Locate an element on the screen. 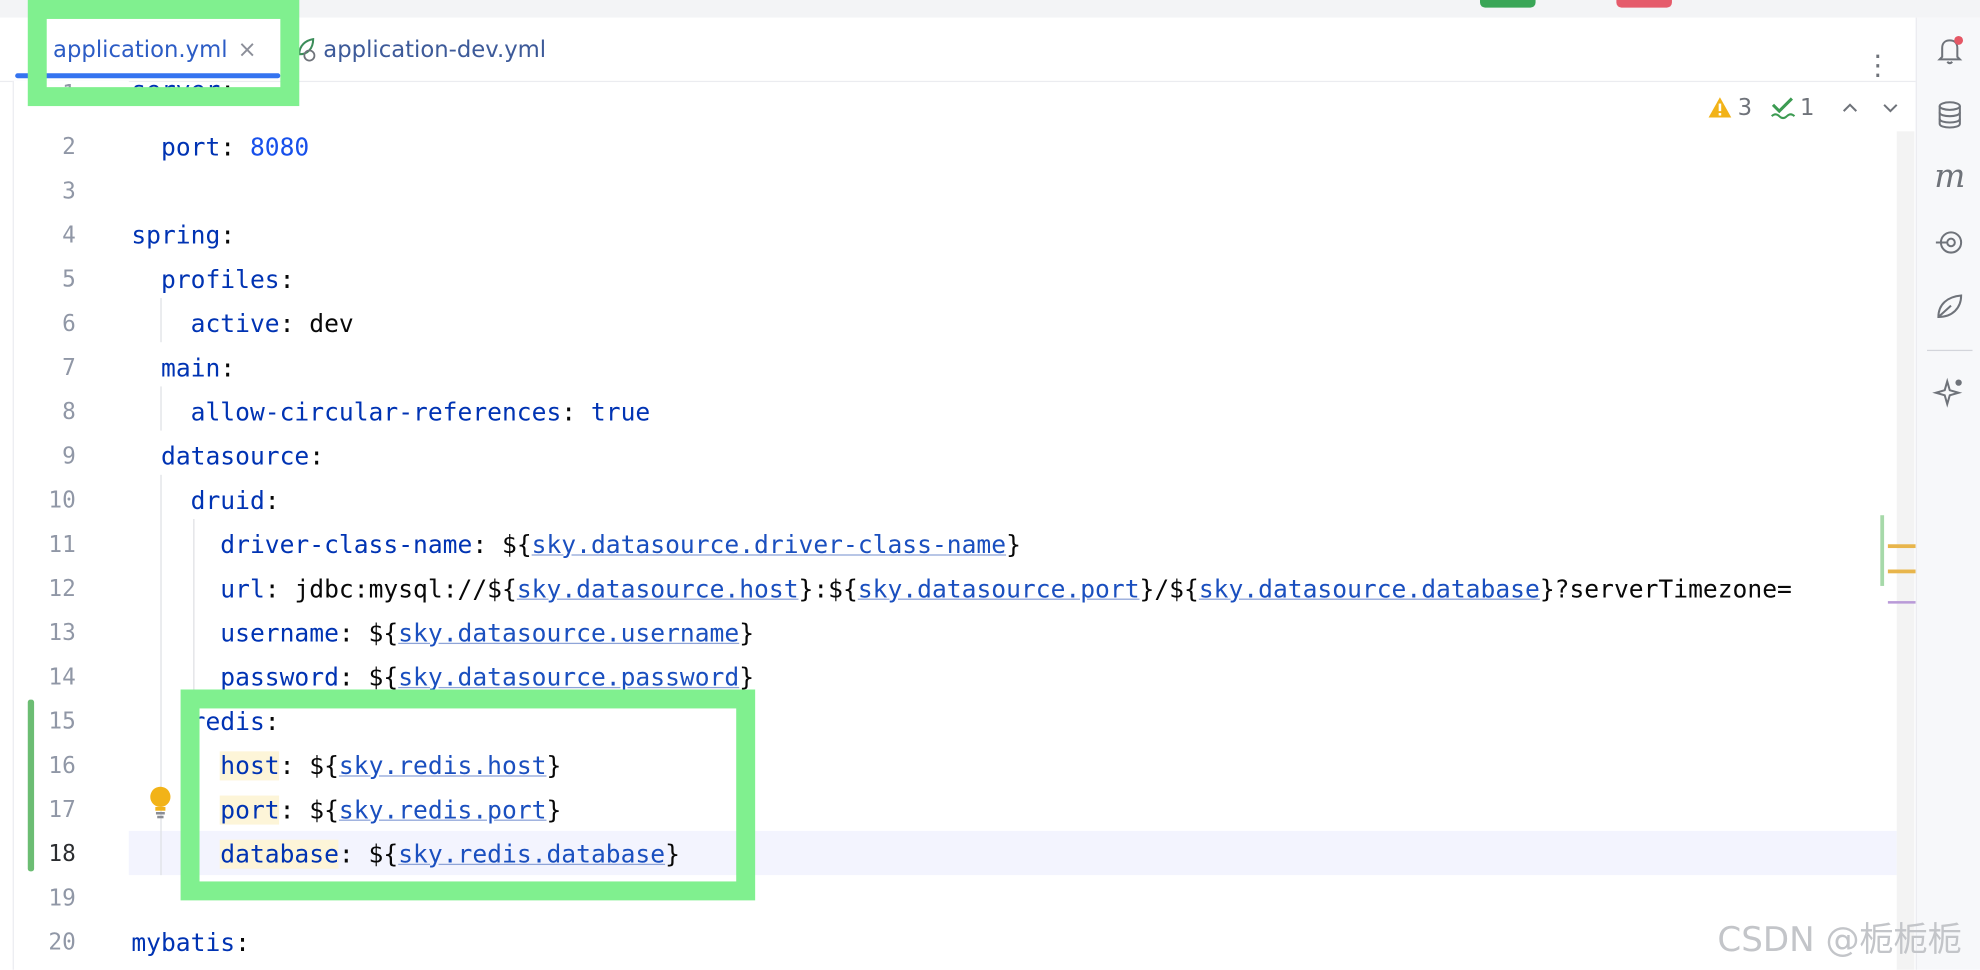 The width and height of the screenshot is (1980, 970). line-number: 13 is located at coordinates (62, 633).